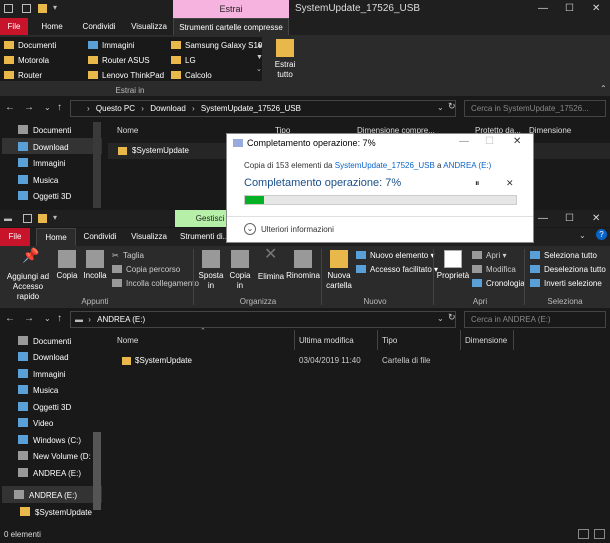 Image resolution: width=610 pixels, height=543 pixels. What do you see at coordinates (582, 235) in the screenshot?
I see `expand-ribbon-icon: ⌄` at bounding box center [582, 235].